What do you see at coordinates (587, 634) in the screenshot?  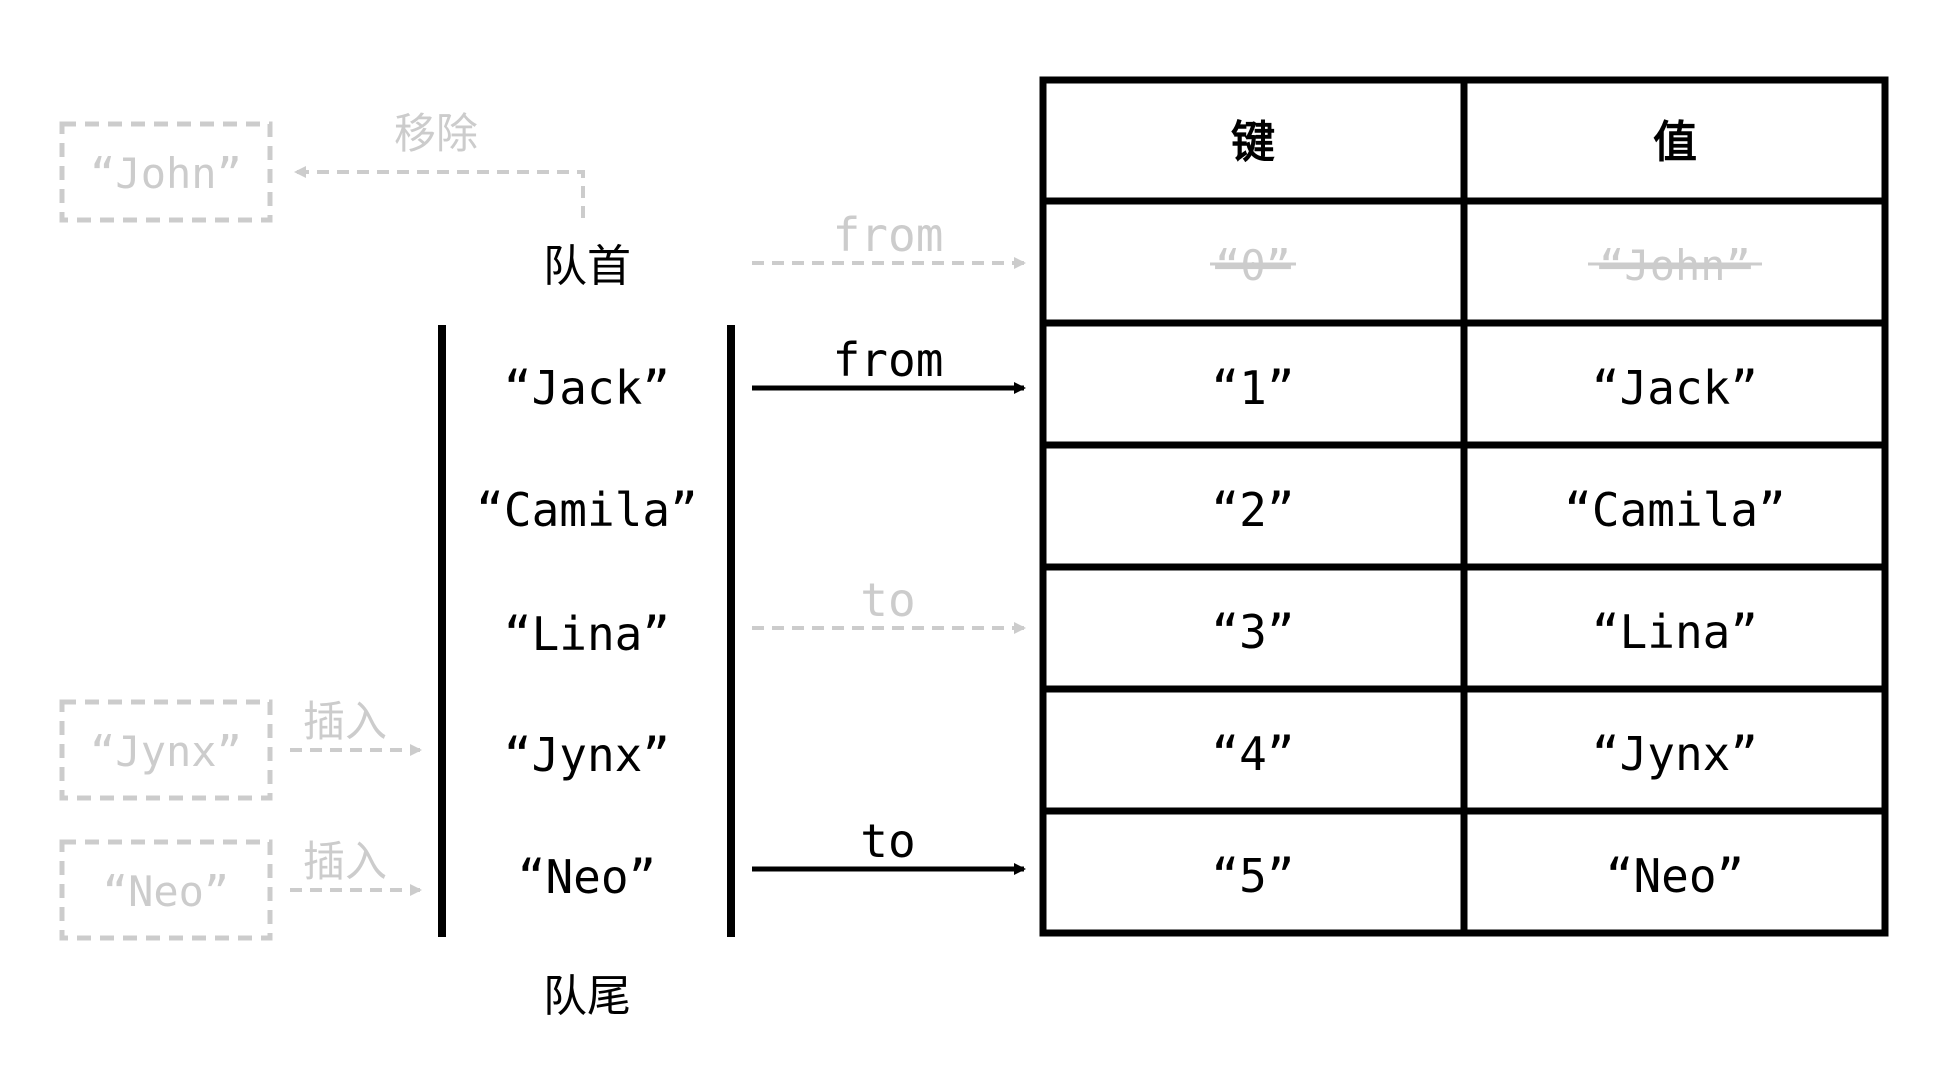 I see `queue-item: “Lina”` at bounding box center [587, 634].